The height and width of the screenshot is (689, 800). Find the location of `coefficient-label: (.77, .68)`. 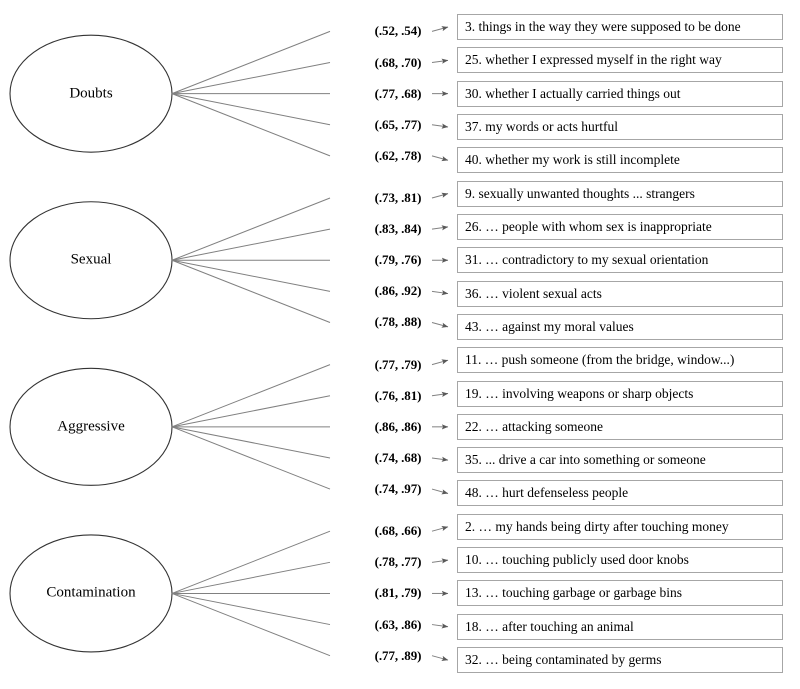

coefficient-label: (.77, .68) is located at coordinates (398, 93).